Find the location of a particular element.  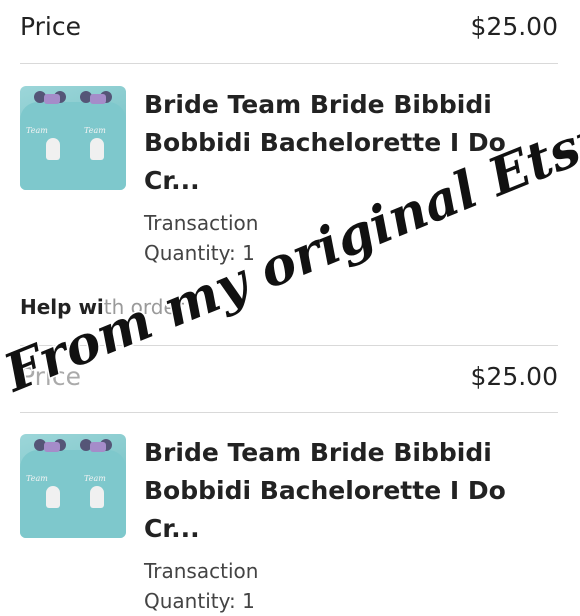

help-text-a: Help wi is located at coordinates (62, 307).